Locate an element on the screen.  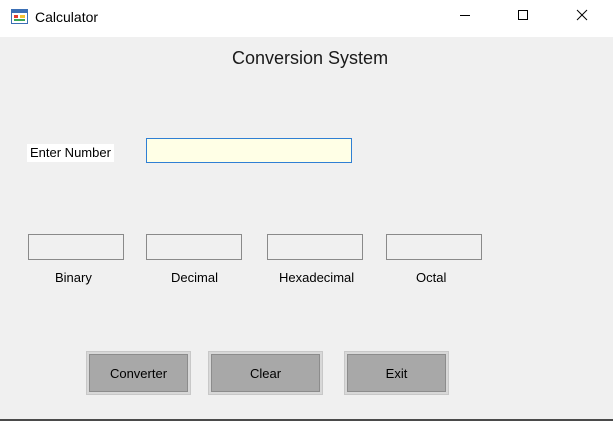
clear-button: Clear is located at coordinates (265, 373).